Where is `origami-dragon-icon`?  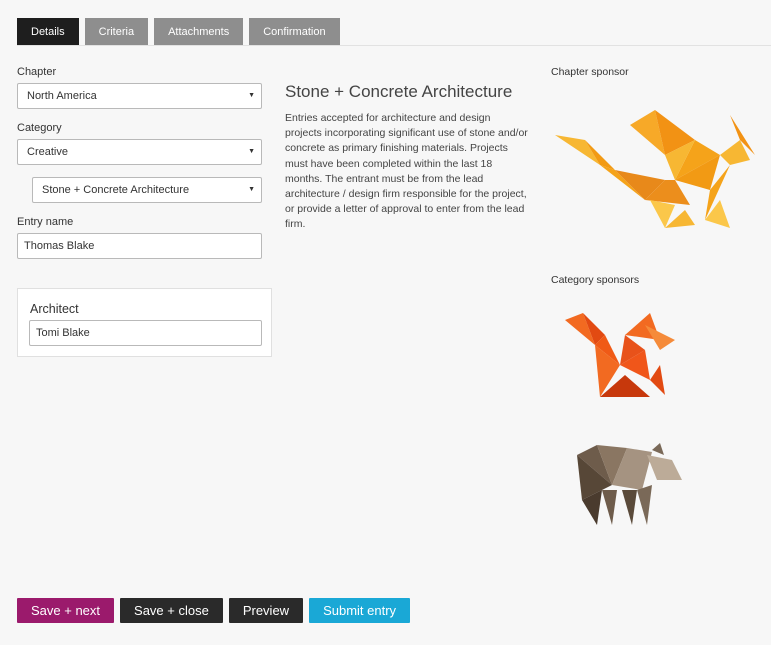 origami-dragon-icon is located at coordinates (655, 169).